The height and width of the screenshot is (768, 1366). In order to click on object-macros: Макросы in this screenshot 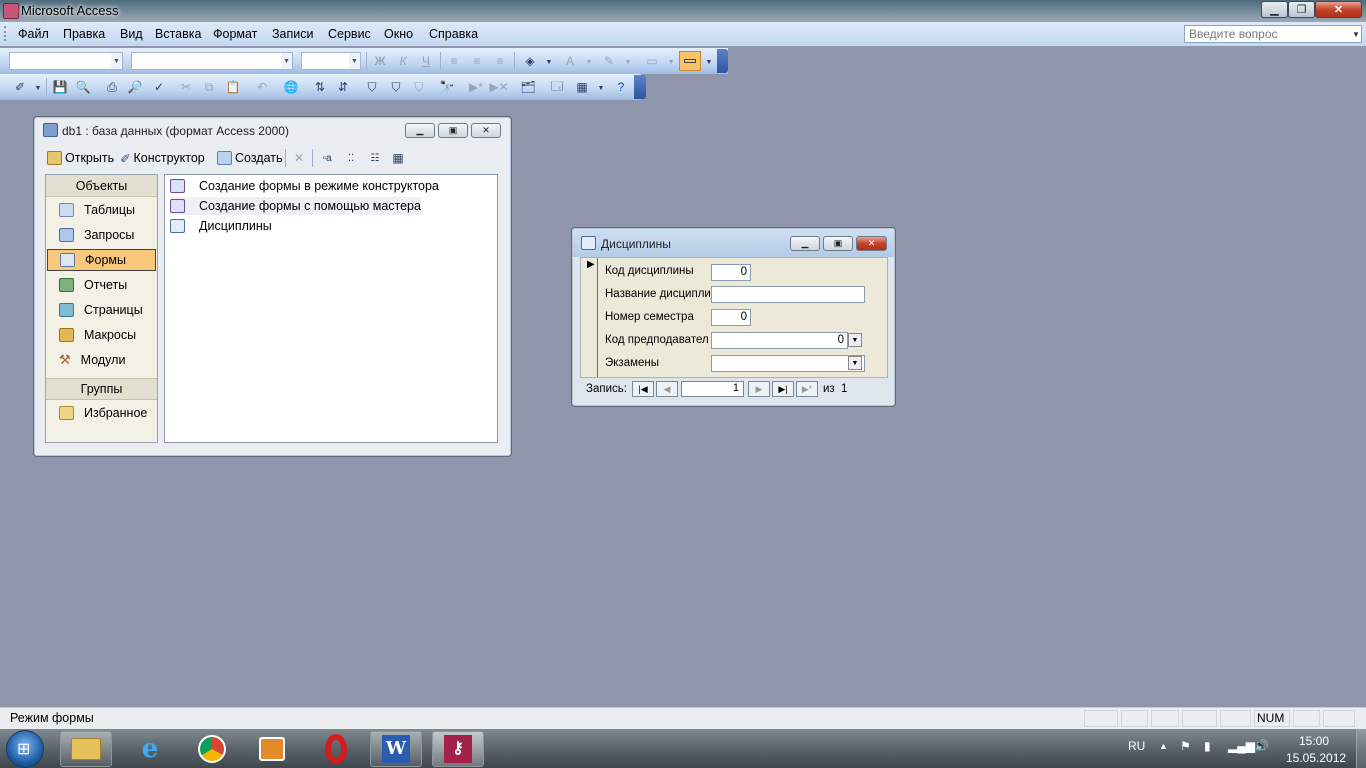, I will do `click(101, 335)`.